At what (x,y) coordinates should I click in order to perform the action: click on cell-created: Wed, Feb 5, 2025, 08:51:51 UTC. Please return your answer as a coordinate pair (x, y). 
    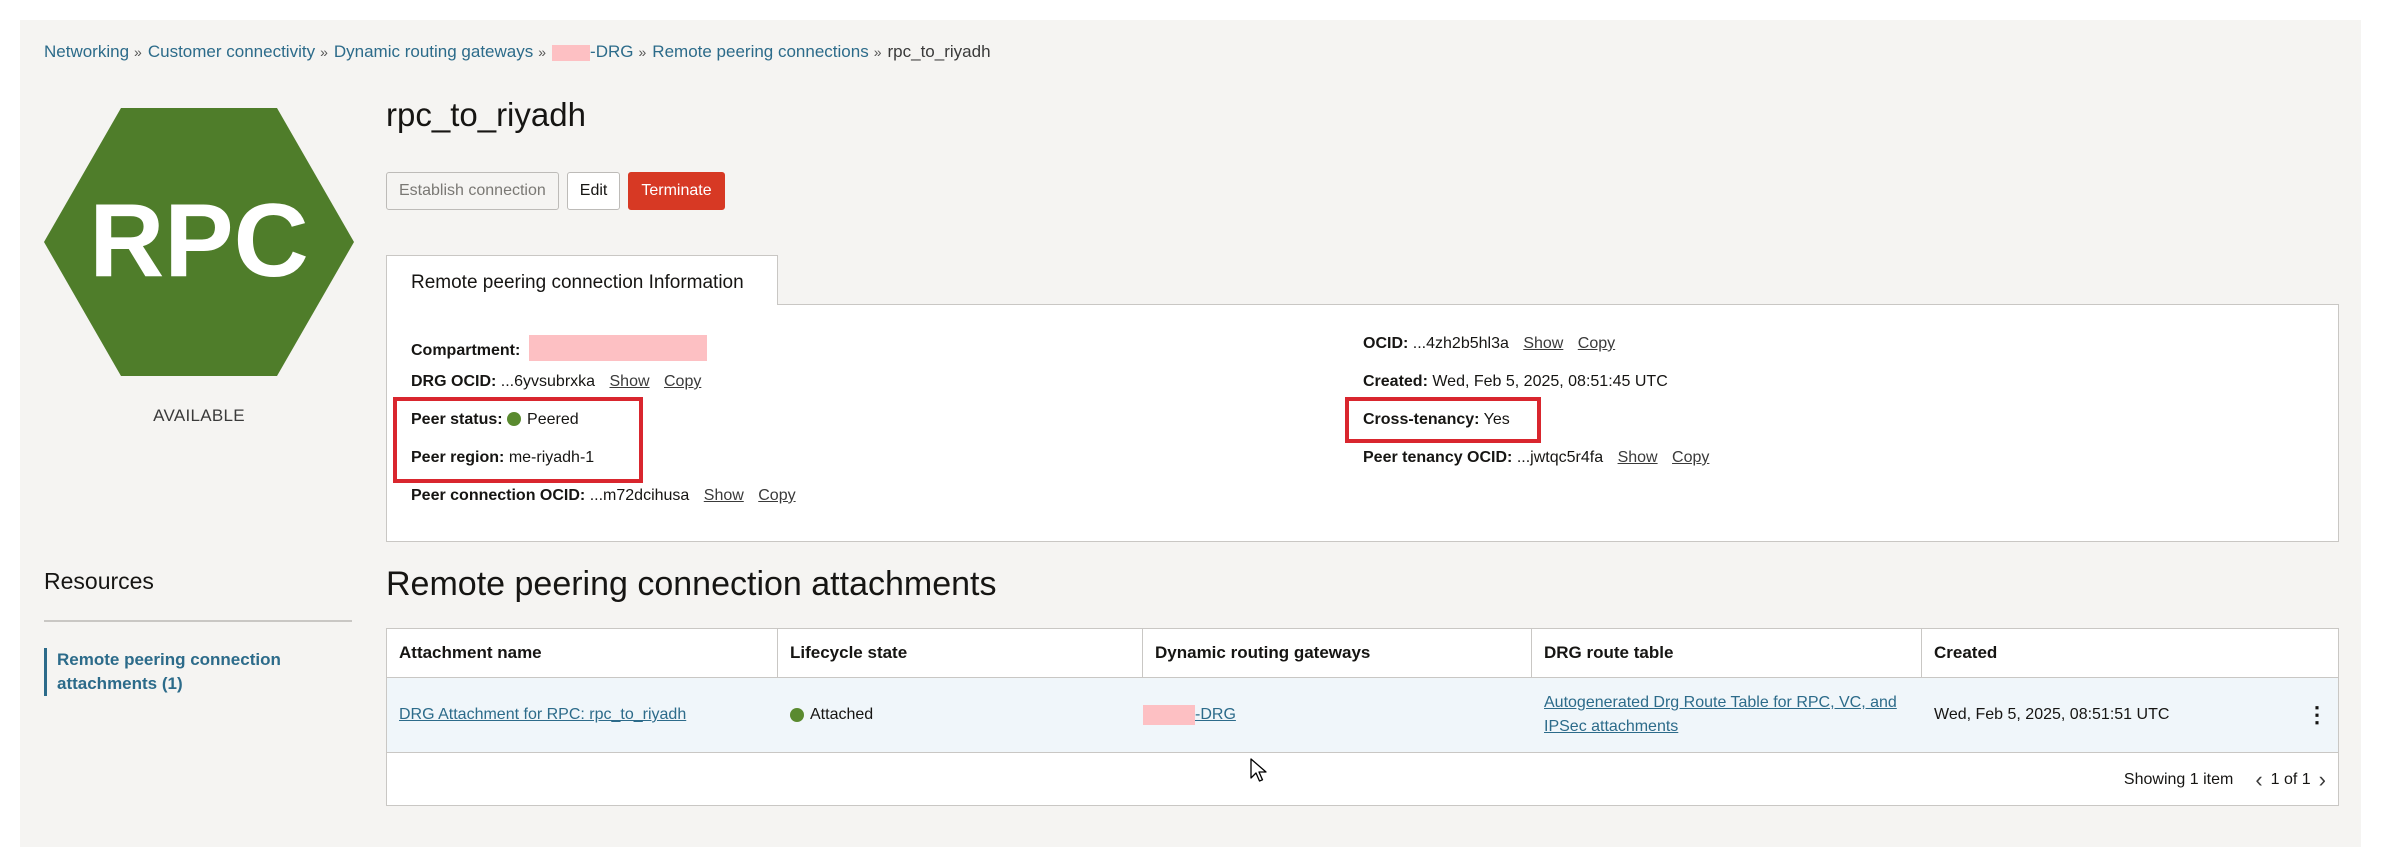
    Looking at the image, I should click on (2112, 715).